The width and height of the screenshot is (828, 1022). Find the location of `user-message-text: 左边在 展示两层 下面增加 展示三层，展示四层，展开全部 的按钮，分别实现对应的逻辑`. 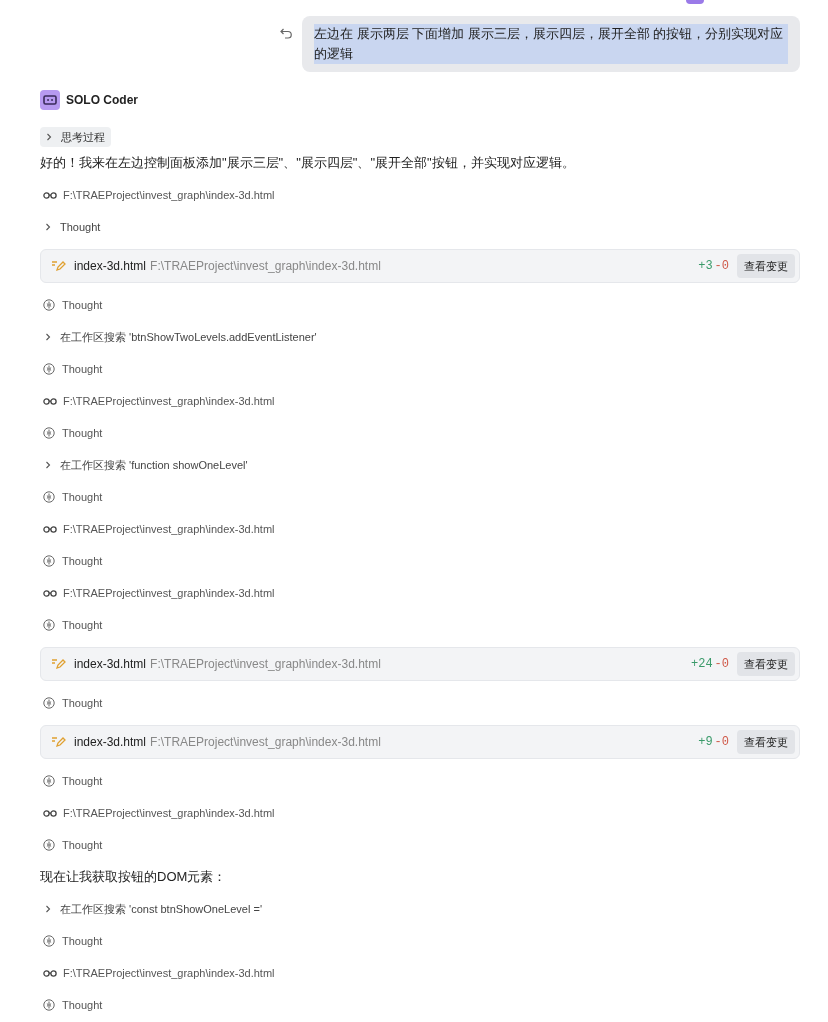

user-message-text: 左边在 展示两层 下面增加 展示三层，展示四层，展开全部 的按钮，分别实现对应的逻辑 is located at coordinates (551, 44).